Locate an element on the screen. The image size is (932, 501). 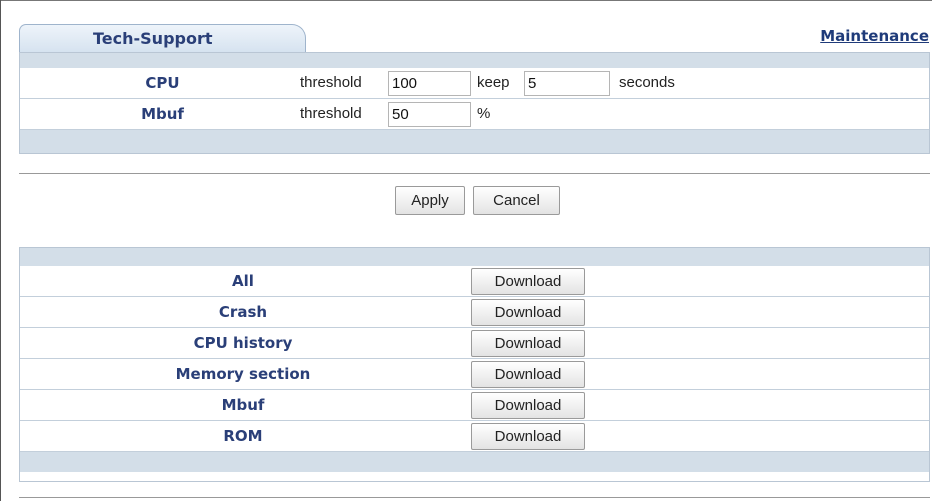
maintenance-link: Maintenance is located at coordinates (874, 36).